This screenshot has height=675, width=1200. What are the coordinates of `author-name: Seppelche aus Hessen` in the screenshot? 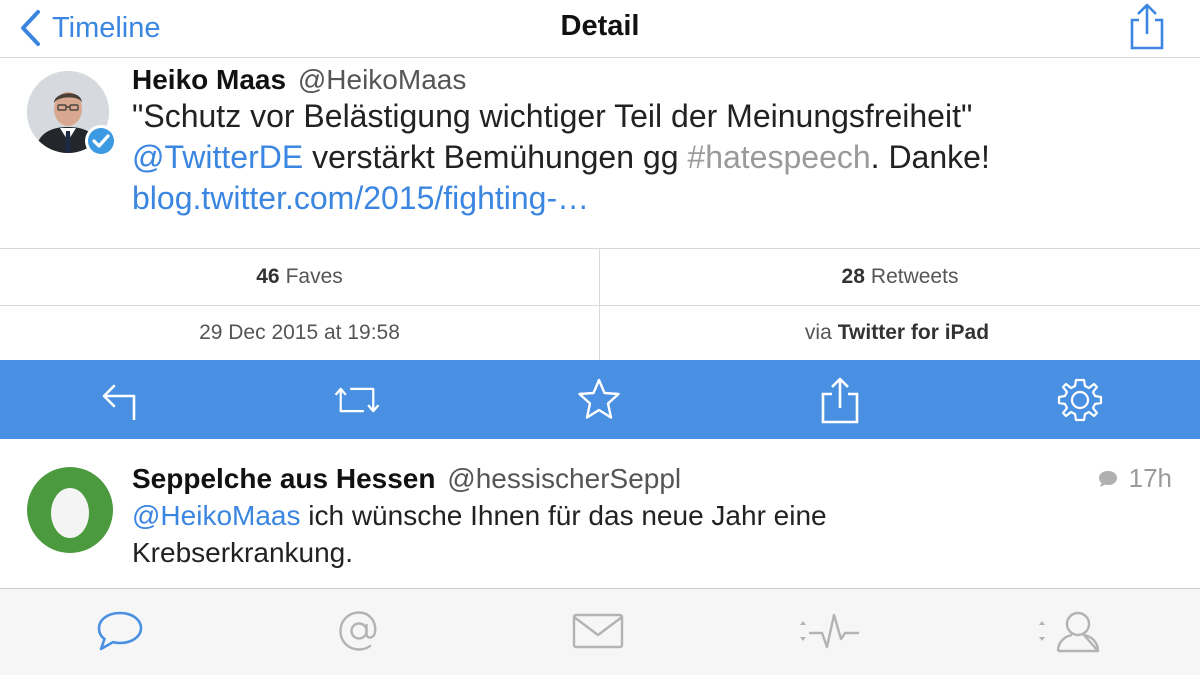 It's located at (283, 478).